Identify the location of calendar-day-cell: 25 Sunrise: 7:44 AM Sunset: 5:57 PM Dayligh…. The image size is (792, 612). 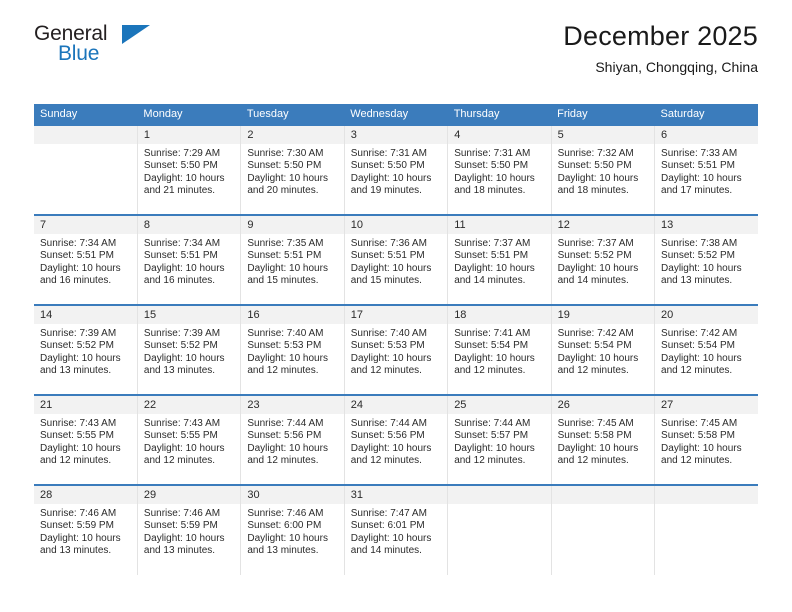
(499, 439).